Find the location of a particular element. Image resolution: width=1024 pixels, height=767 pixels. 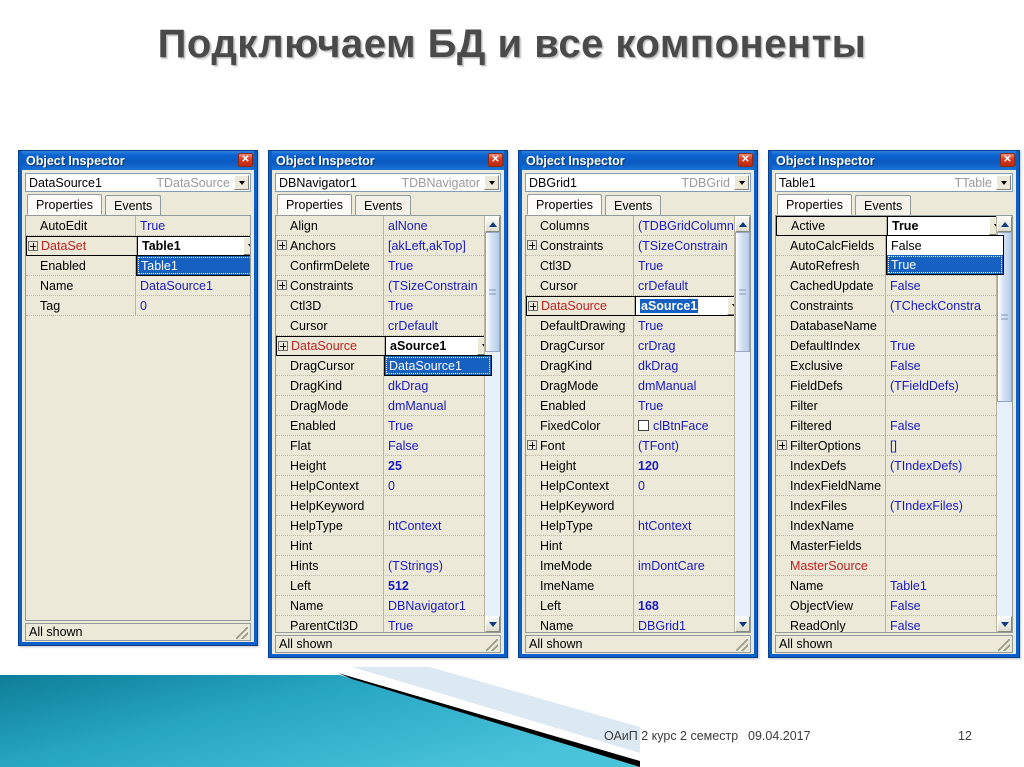

value-dropdown-list: DataSource1 is located at coordinates (438, 365).